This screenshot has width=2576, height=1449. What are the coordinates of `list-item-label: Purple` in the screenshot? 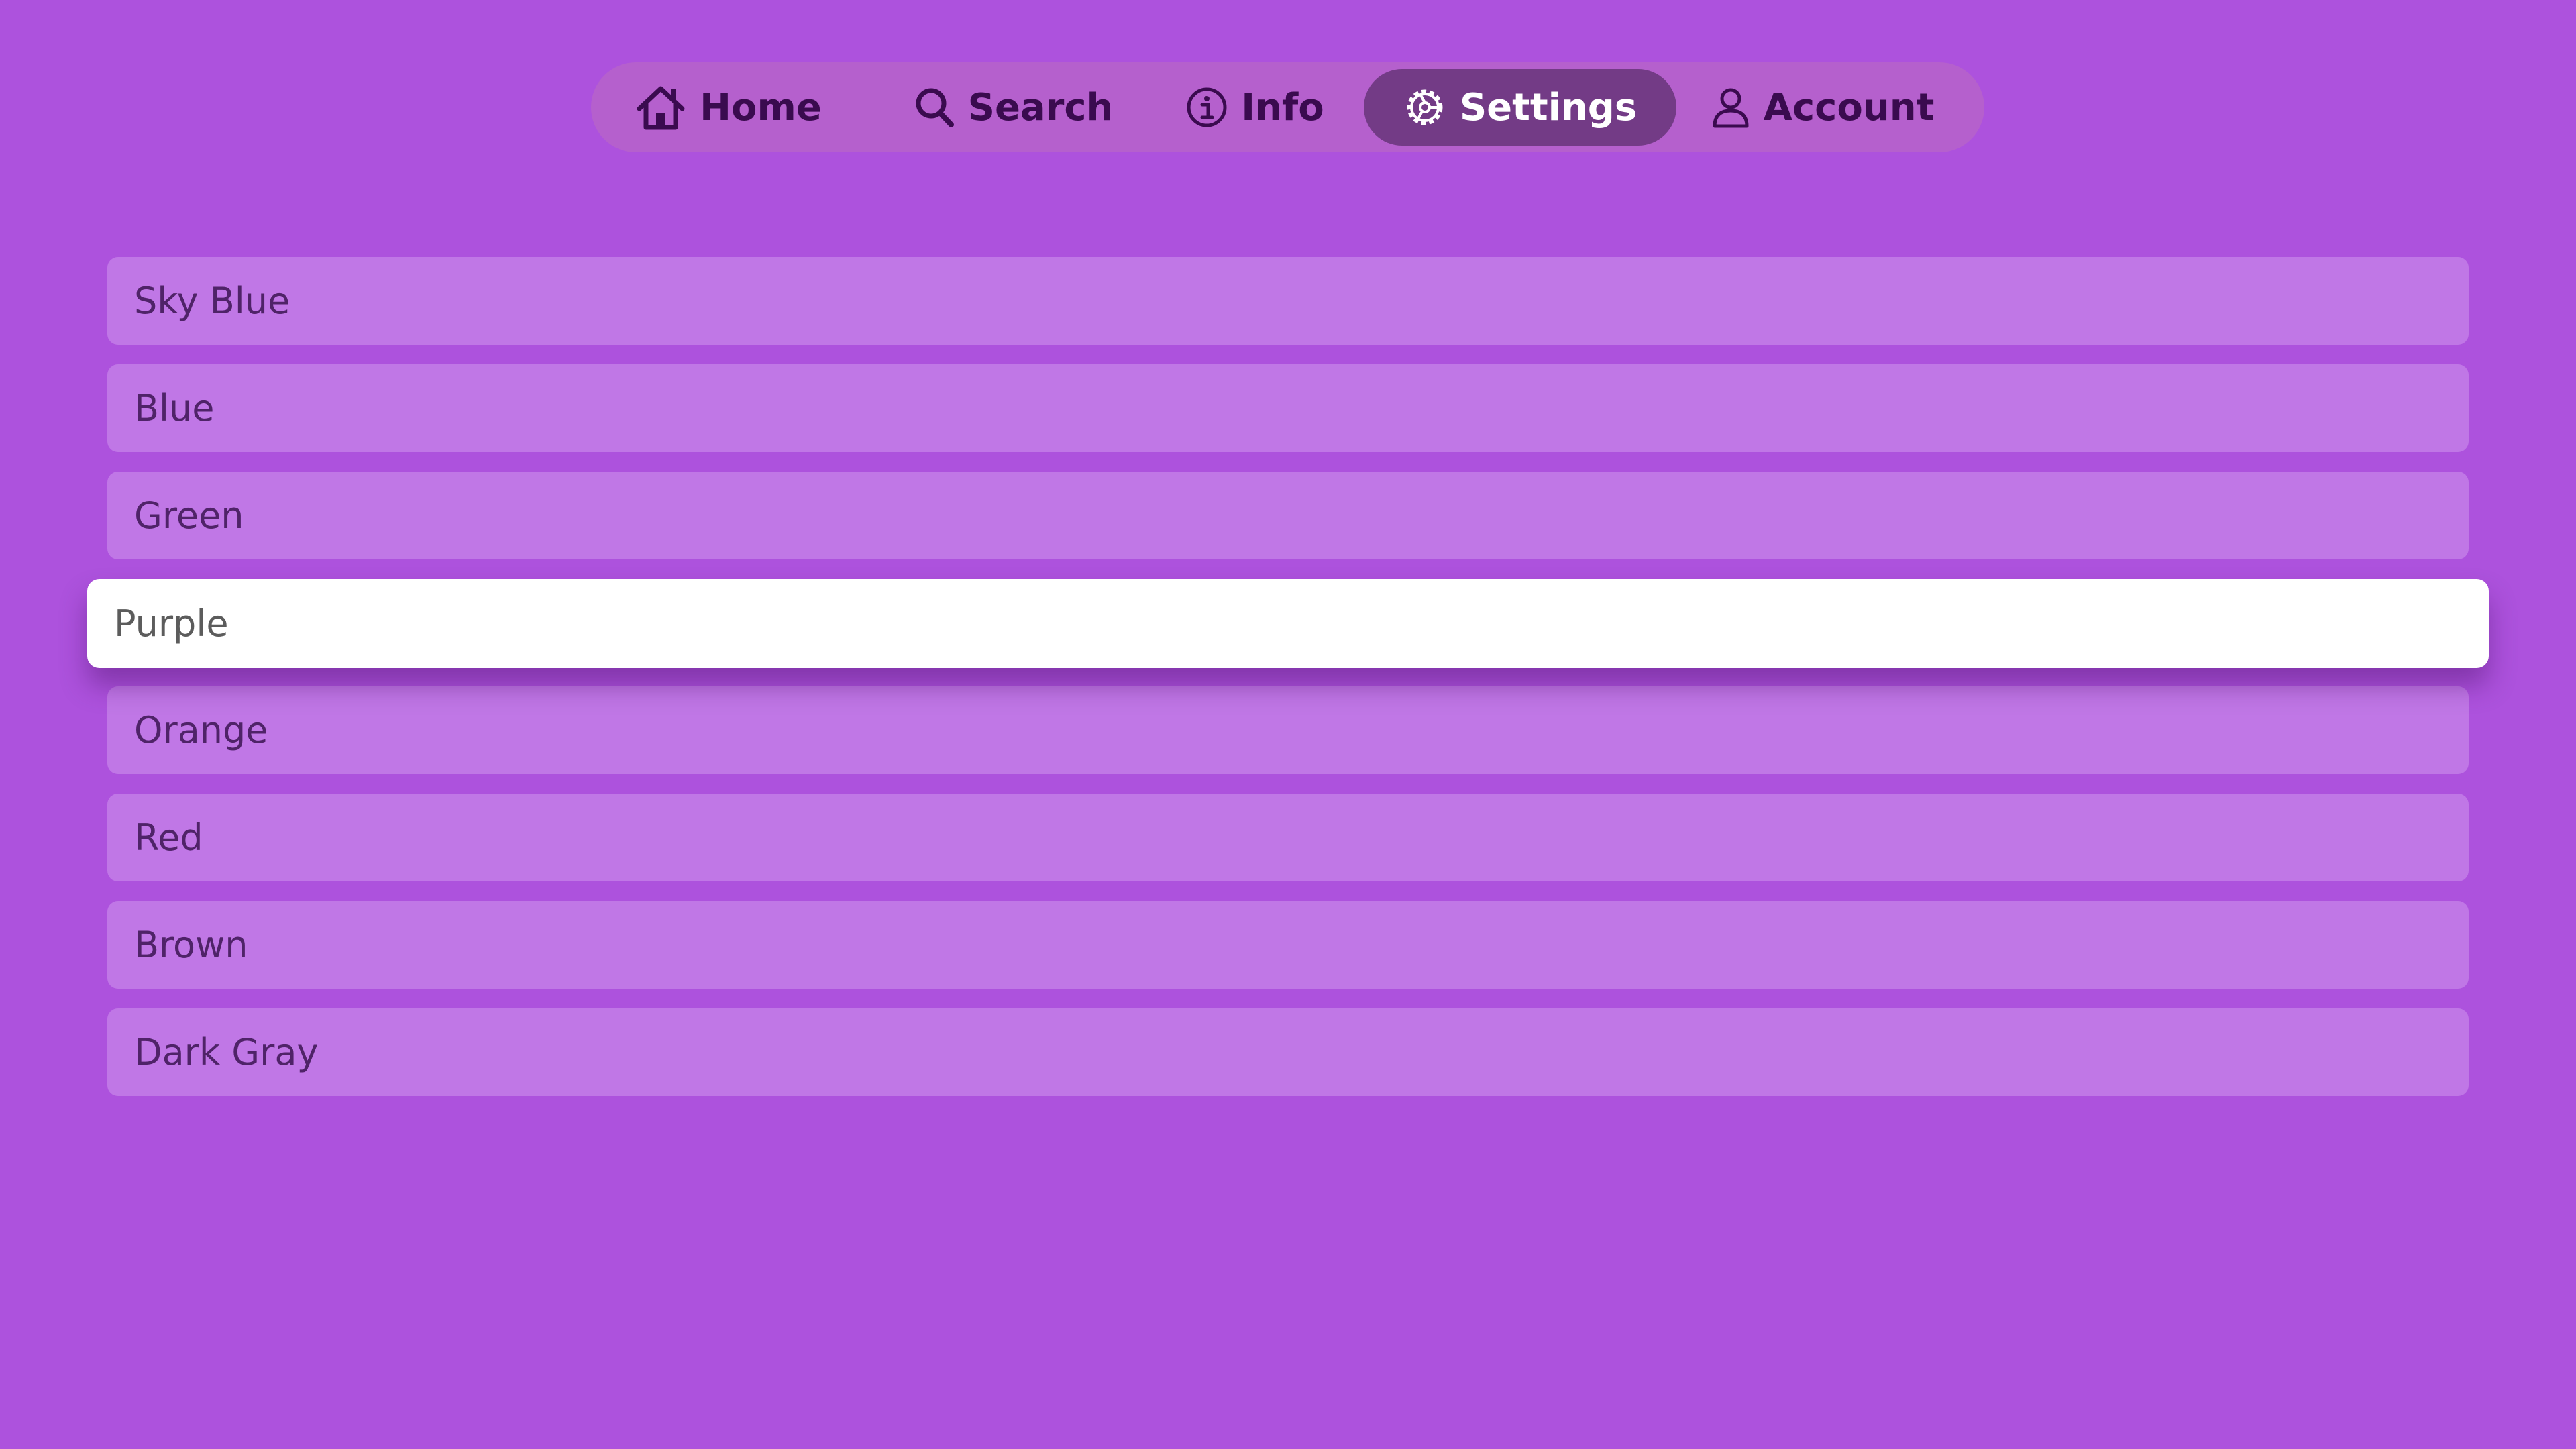 It's located at (171, 623).